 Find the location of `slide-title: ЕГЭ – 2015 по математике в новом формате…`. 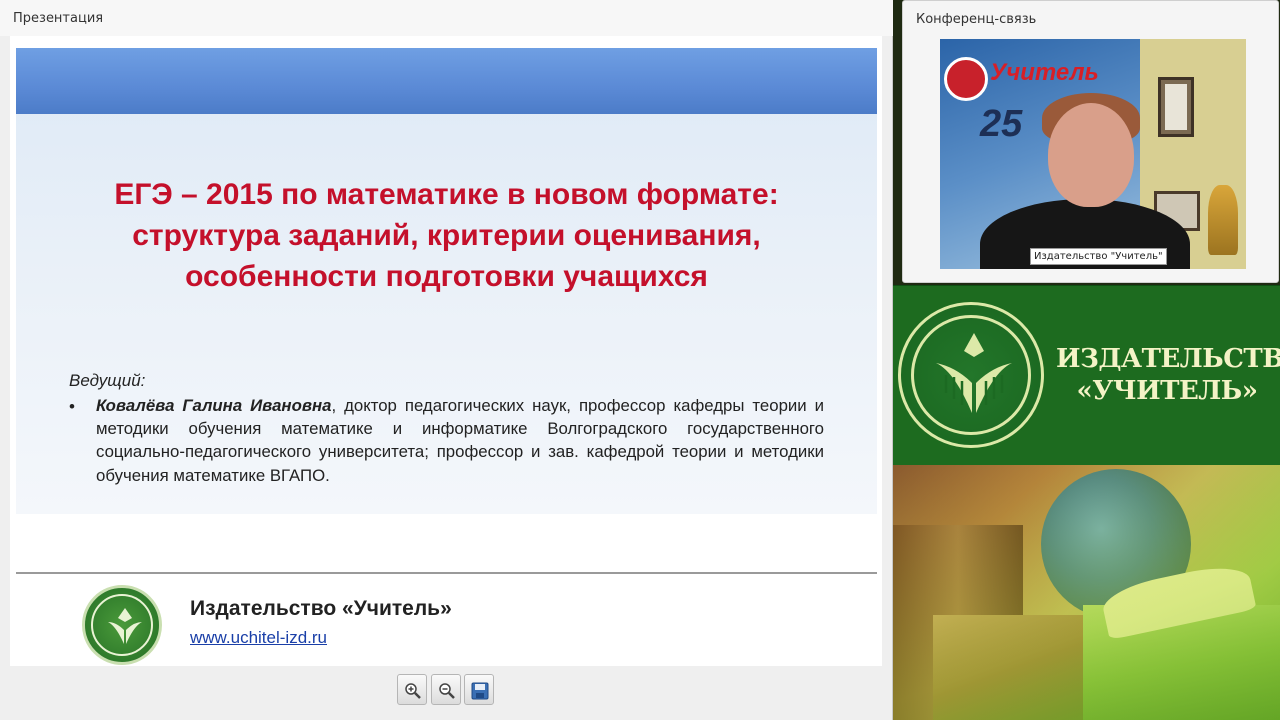

slide-title: ЕГЭ – 2015 по математике в новом формате… is located at coordinates (446, 235).